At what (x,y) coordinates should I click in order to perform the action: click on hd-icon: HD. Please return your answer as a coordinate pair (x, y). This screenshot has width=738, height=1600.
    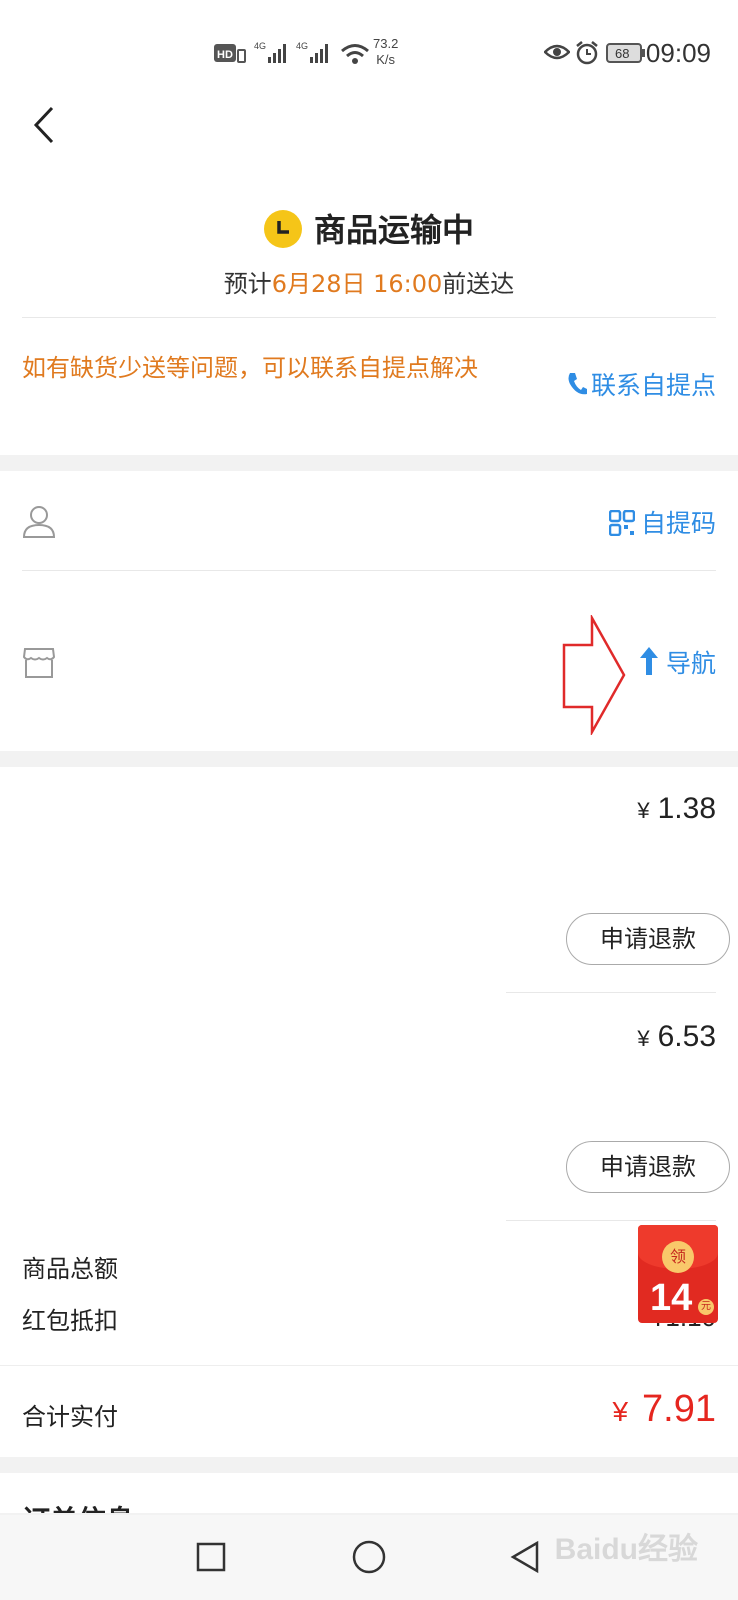
    Looking at the image, I should click on (230, 56).